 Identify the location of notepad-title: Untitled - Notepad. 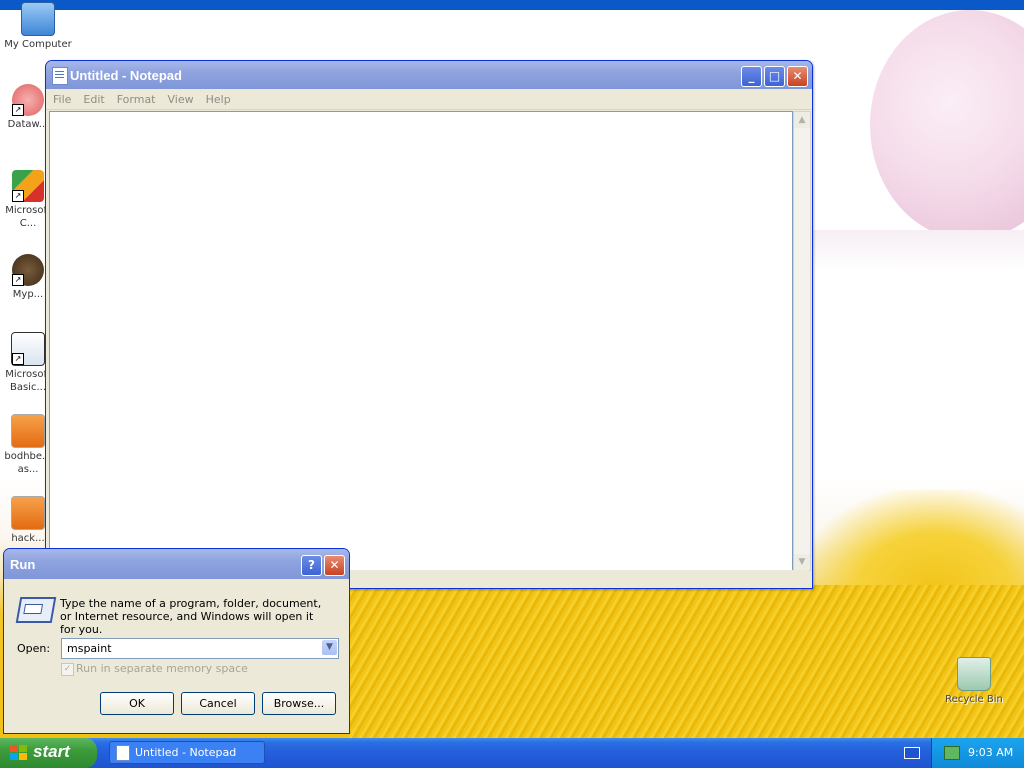
(126, 75).